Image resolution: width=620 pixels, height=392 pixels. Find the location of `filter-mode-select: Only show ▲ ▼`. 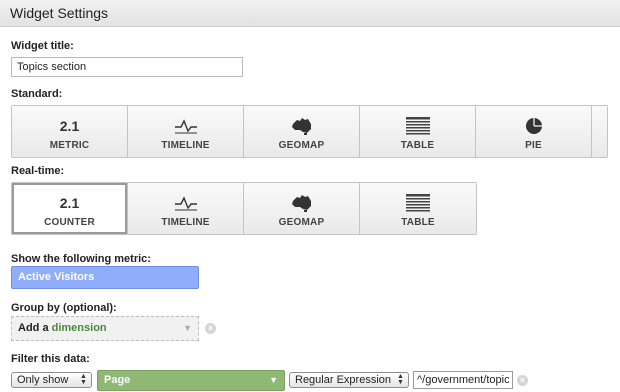

filter-mode-select: Only show ▲ ▼ is located at coordinates (51, 380).